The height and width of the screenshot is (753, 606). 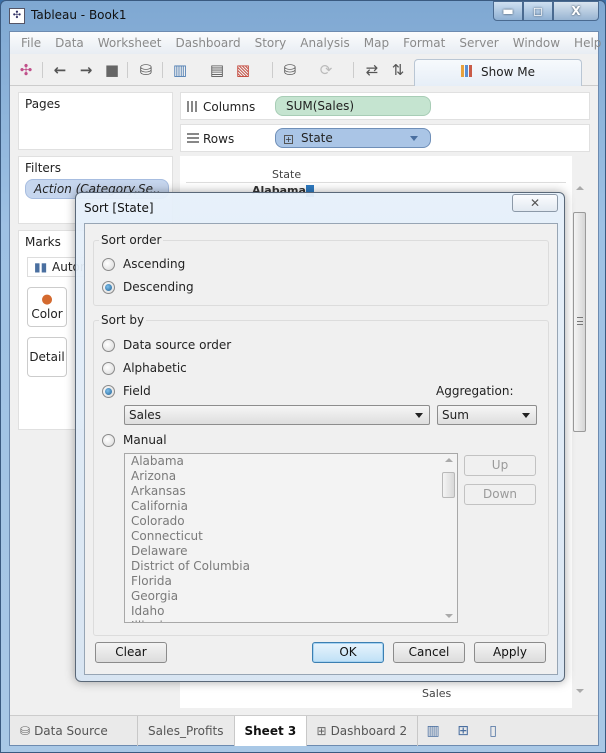 I want to click on minimize-button: ▬, so click(x=508, y=11).